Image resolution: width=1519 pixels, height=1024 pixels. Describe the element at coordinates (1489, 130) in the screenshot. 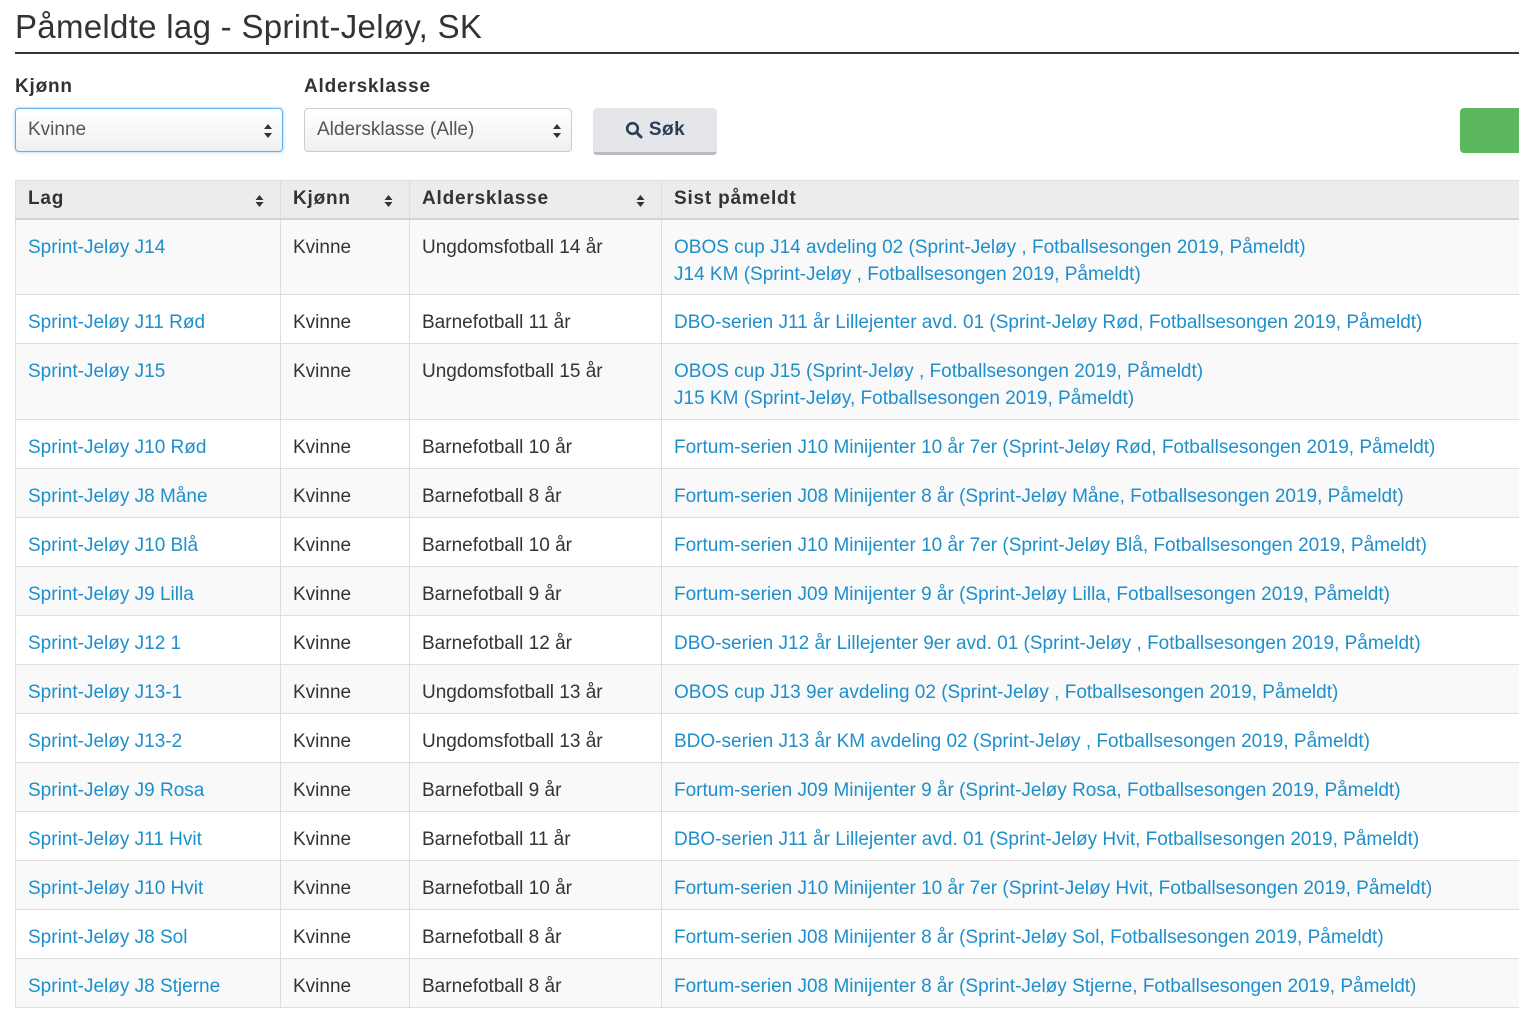

I see `green-action-button` at that location.